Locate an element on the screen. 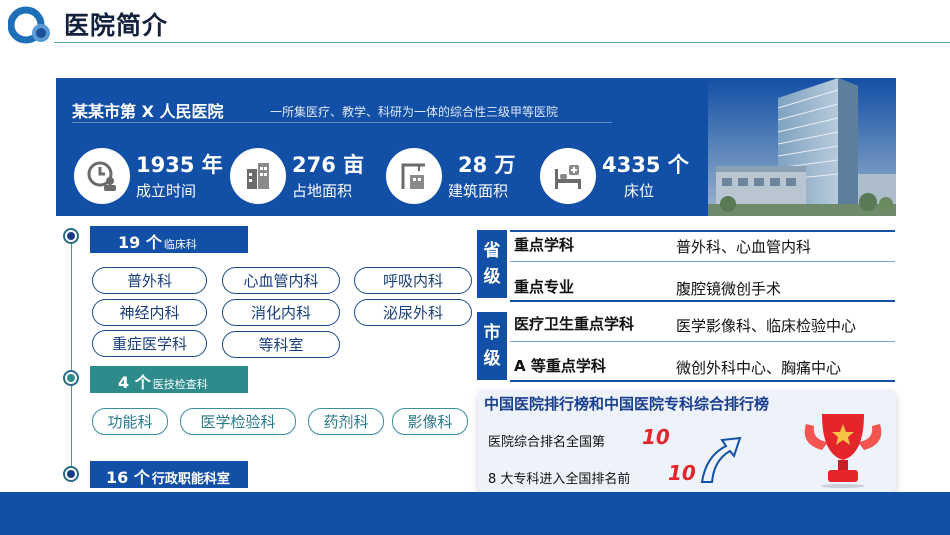 This screenshot has width=950, height=535. group-municipal: 市 级 is located at coordinates (492, 346).